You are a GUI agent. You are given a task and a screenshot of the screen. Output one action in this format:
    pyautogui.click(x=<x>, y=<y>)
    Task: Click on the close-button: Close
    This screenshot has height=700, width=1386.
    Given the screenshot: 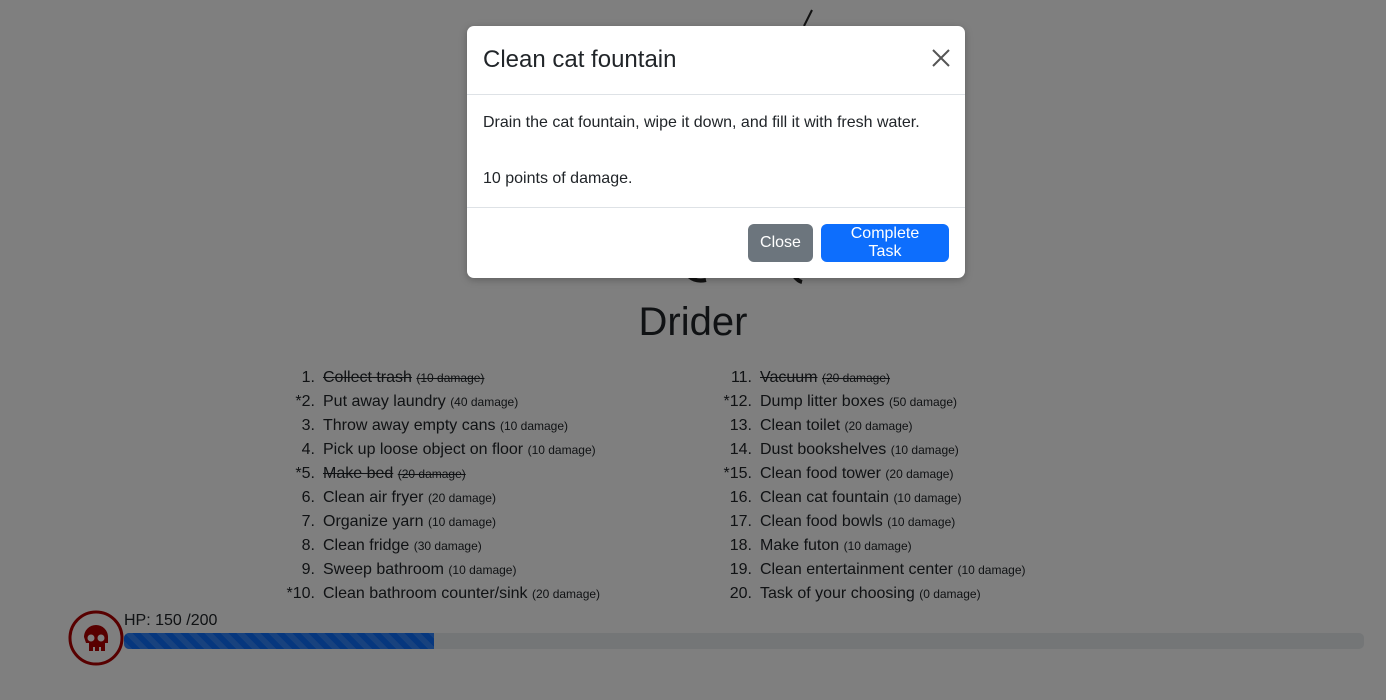 What is the action you would take?
    pyautogui.click(x=780, y=243)
    